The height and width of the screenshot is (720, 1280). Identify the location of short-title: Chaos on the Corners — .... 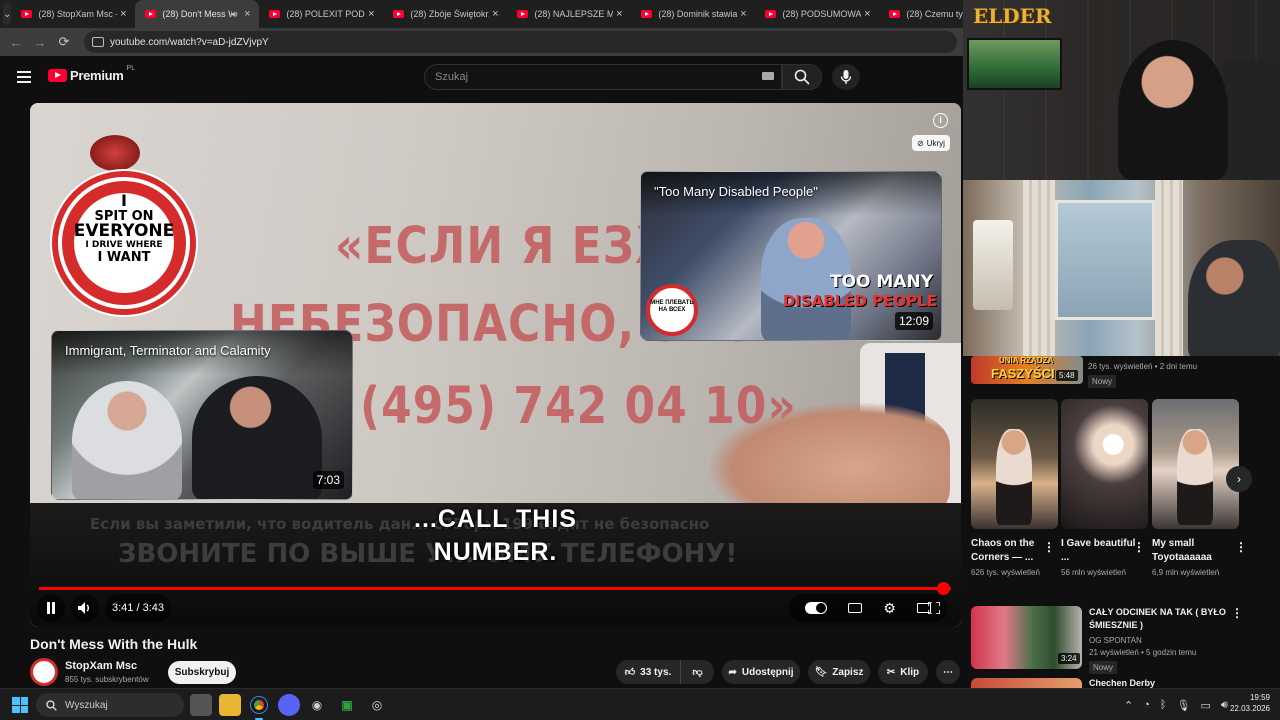
(1009, 550).